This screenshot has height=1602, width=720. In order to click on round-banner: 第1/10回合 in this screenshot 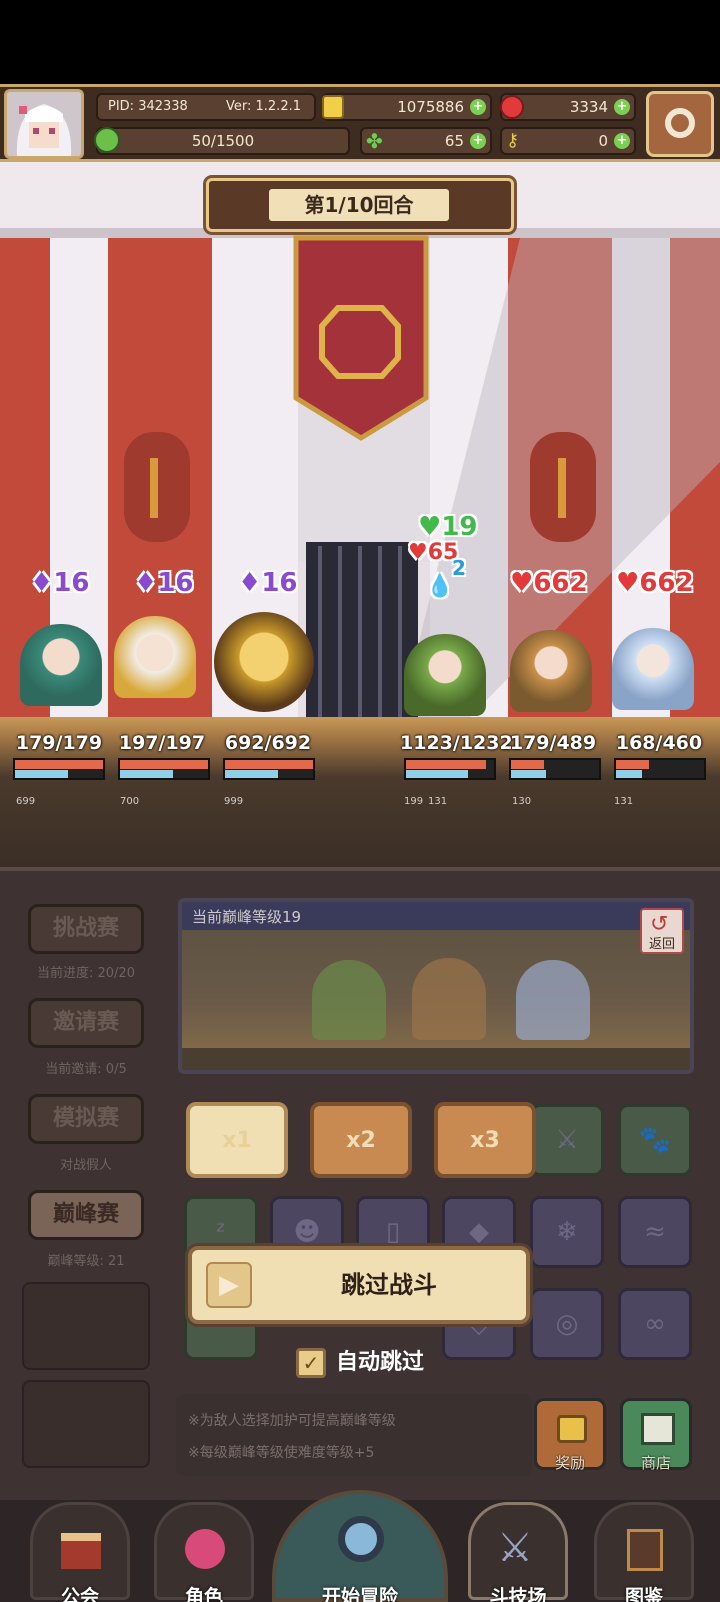, I will do `click(360, 205)`.